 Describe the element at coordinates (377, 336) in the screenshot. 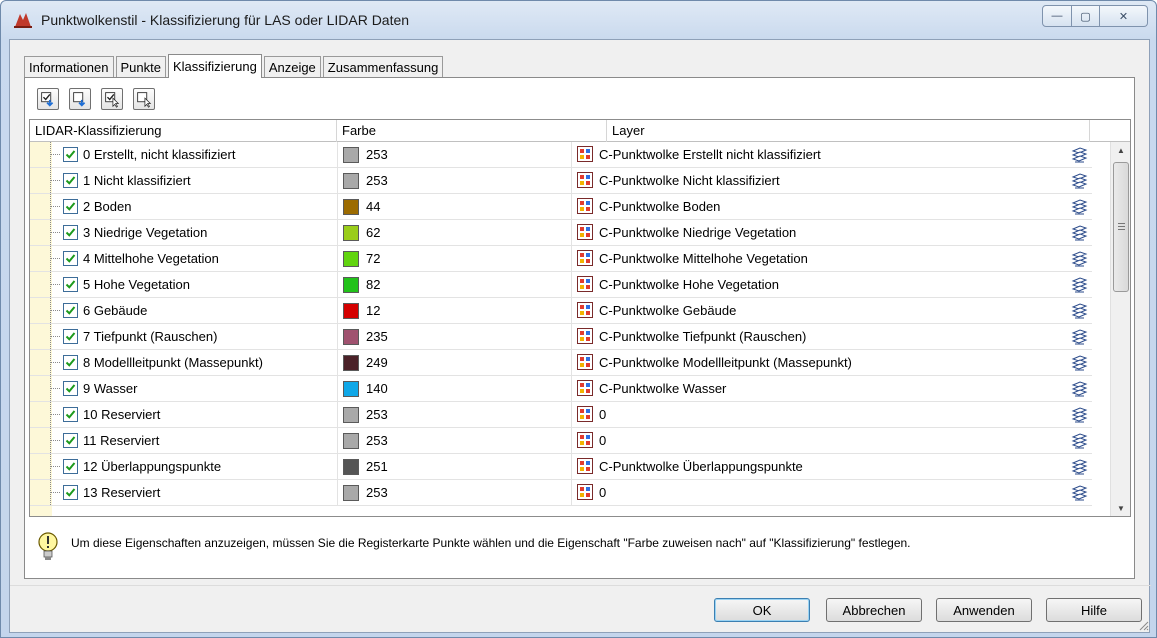

I see `color-index: 235` at that location.